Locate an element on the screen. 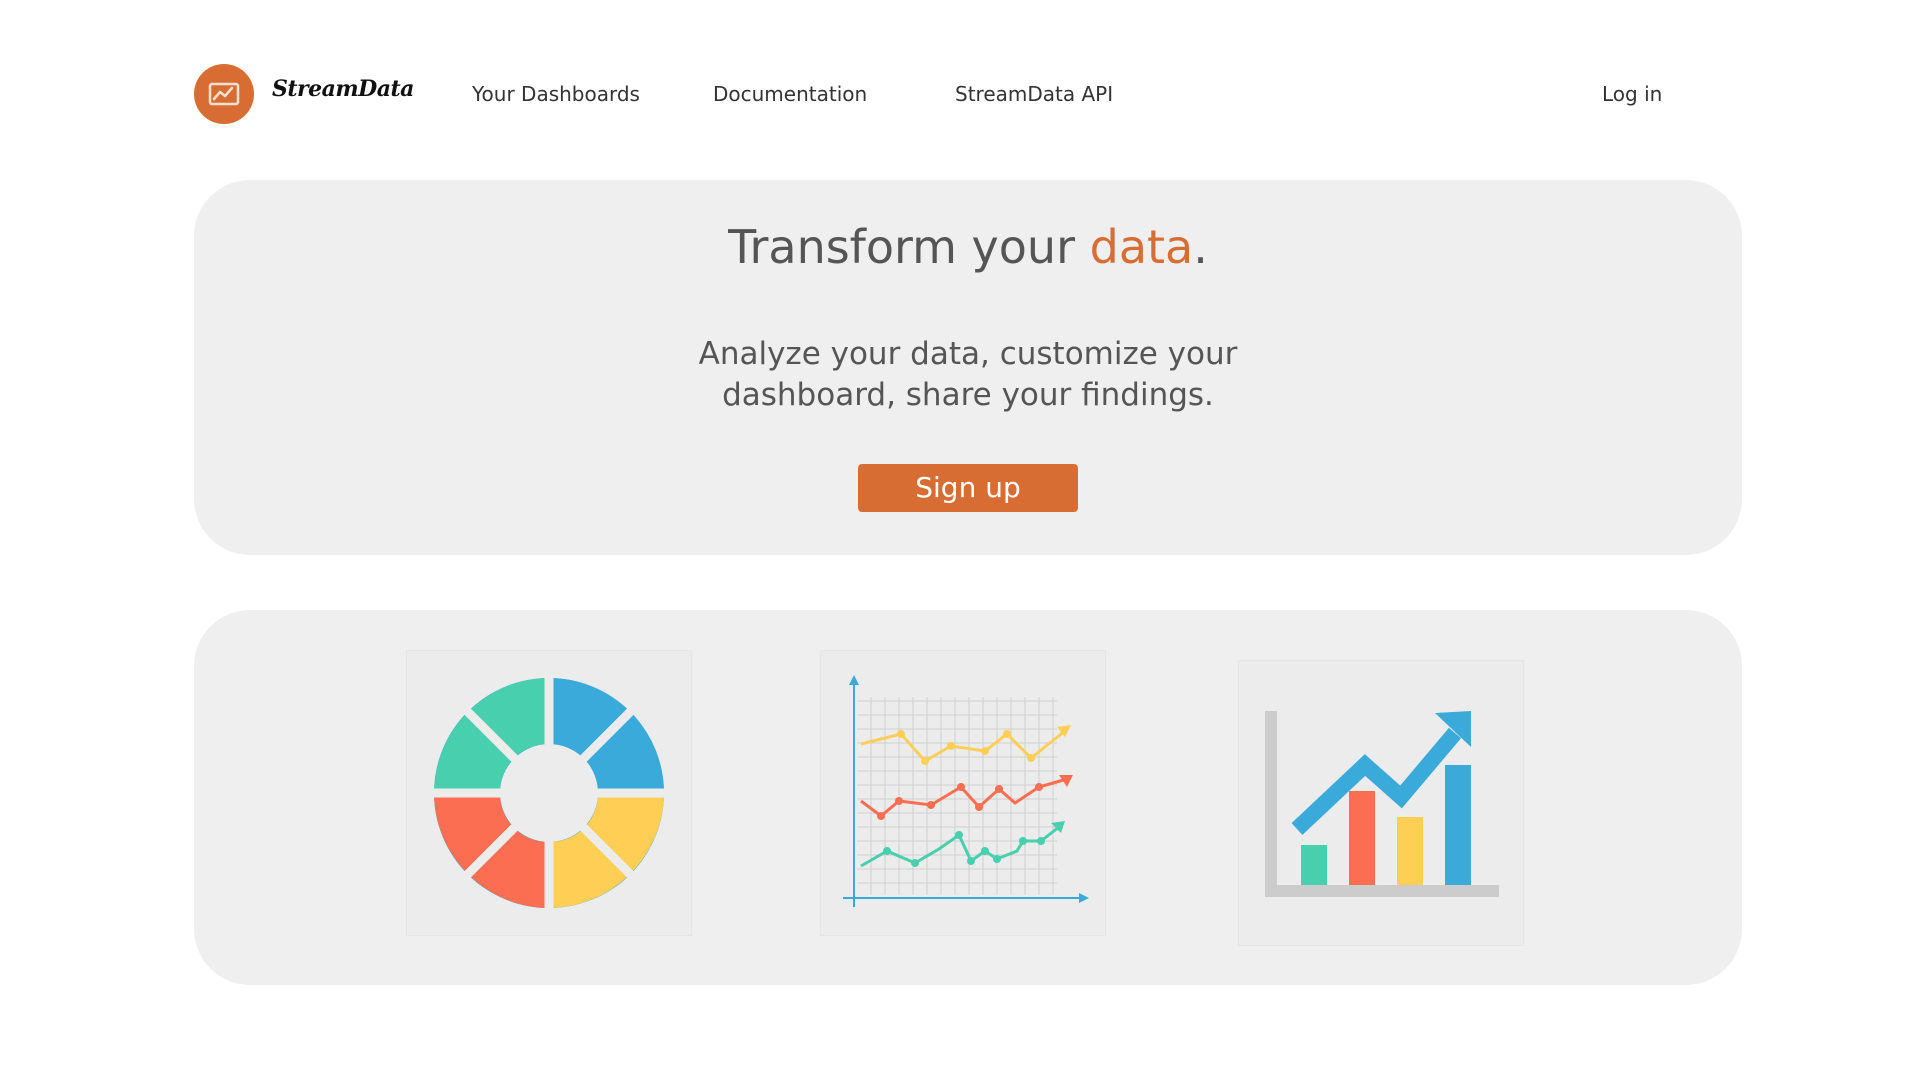 The width and height of the screenshot is (1920, 1080). line-chart-icon is located at coordinates (963, 793).